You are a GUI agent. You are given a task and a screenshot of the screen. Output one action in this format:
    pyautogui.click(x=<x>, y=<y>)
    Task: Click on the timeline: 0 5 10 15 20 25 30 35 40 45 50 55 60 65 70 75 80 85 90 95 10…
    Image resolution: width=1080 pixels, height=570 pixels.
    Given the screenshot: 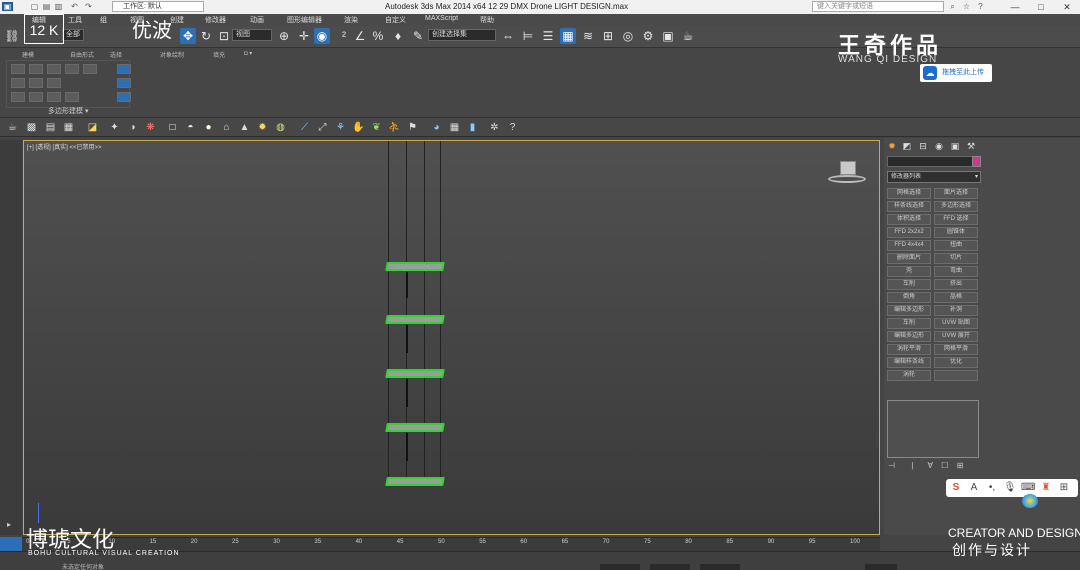 What is the action you would take?
    pyautogui.click(x=440, y=544)
    